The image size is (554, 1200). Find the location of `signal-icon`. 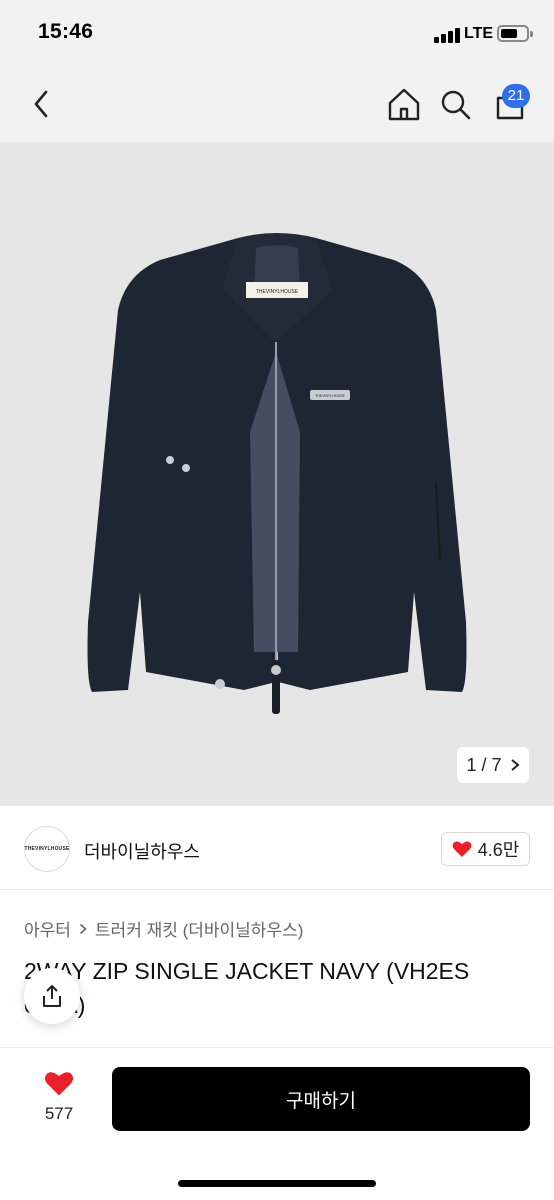

signal-icon is located at coordinates (448, 35).